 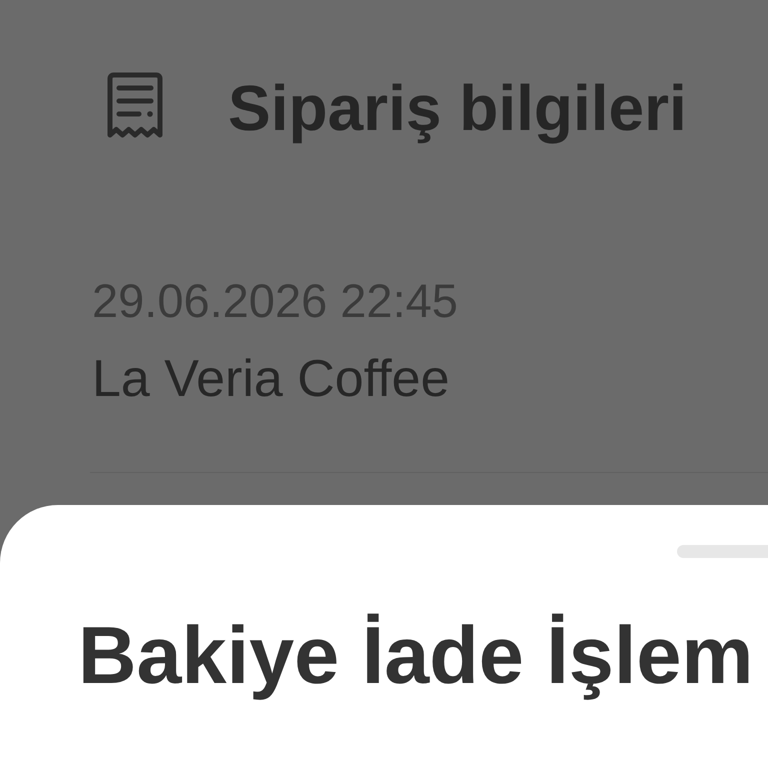 What do you see at coordinates (416, 656) in the screenshot?
I see `sheet-title: Bakiye İade İşlem` at bounding box center [416, 656].